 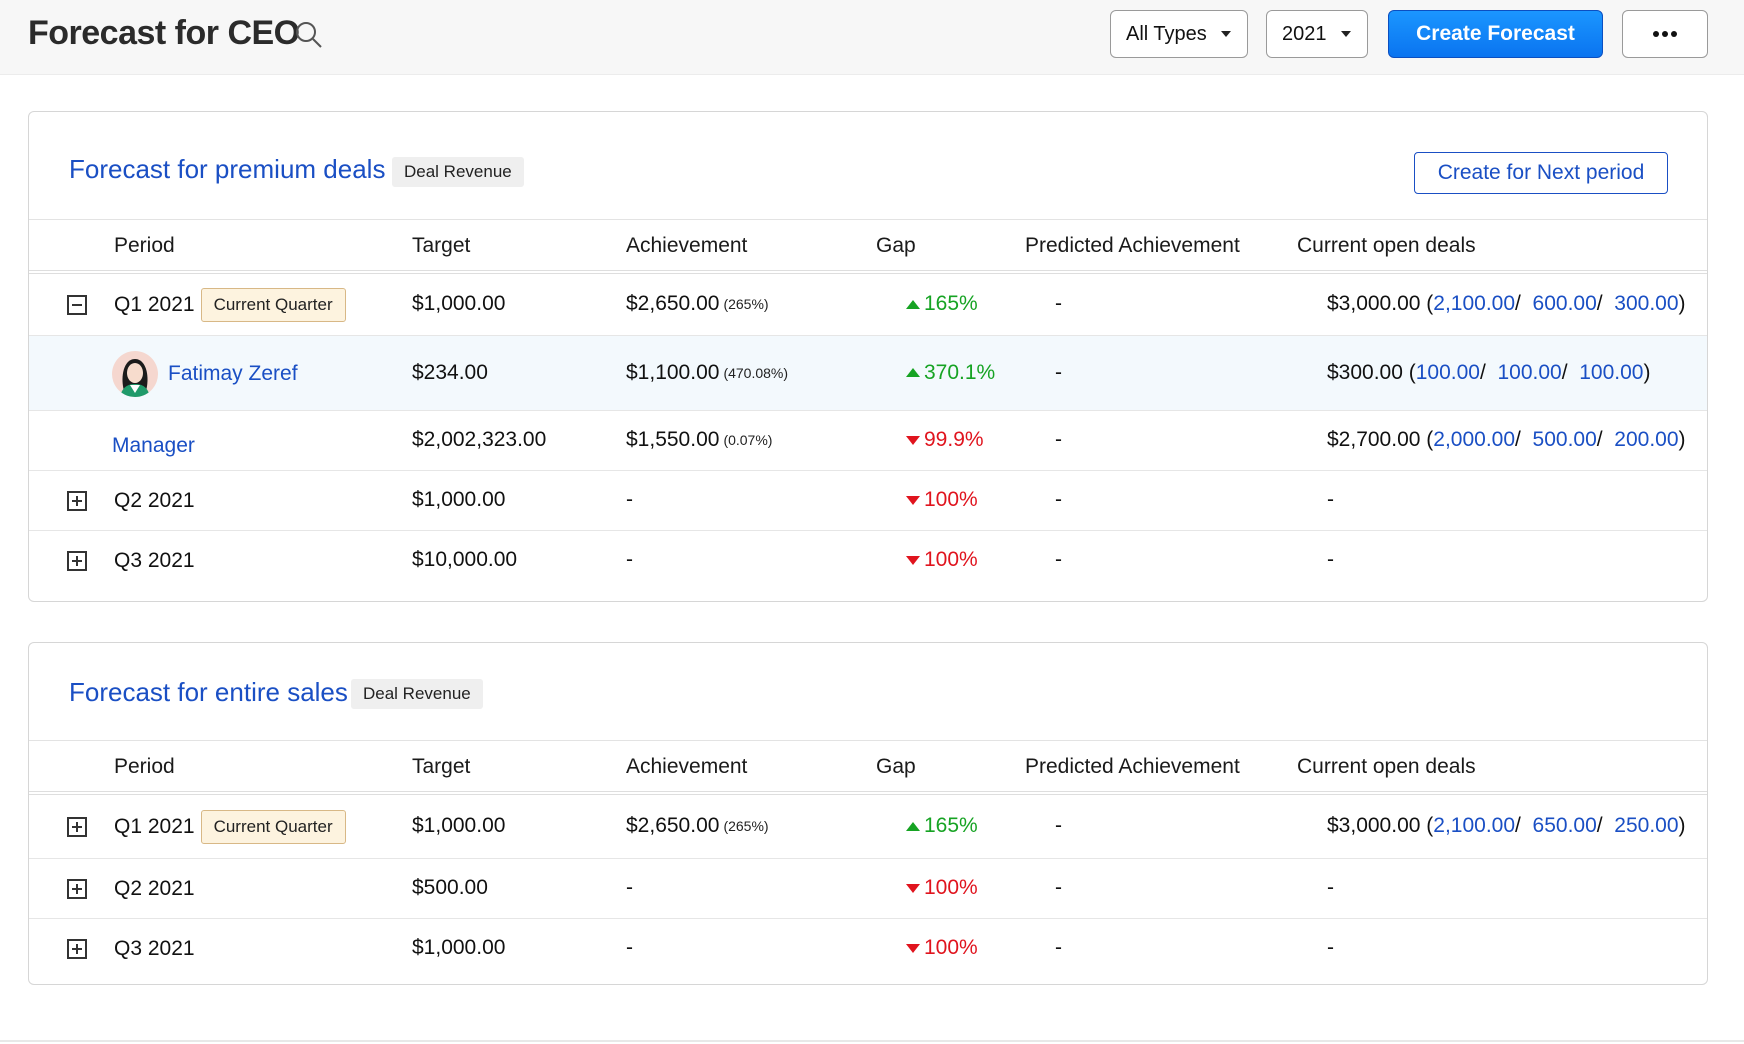 I want to click on open-deals-part-1: 2,000.00, so click(x=1474, y=440).